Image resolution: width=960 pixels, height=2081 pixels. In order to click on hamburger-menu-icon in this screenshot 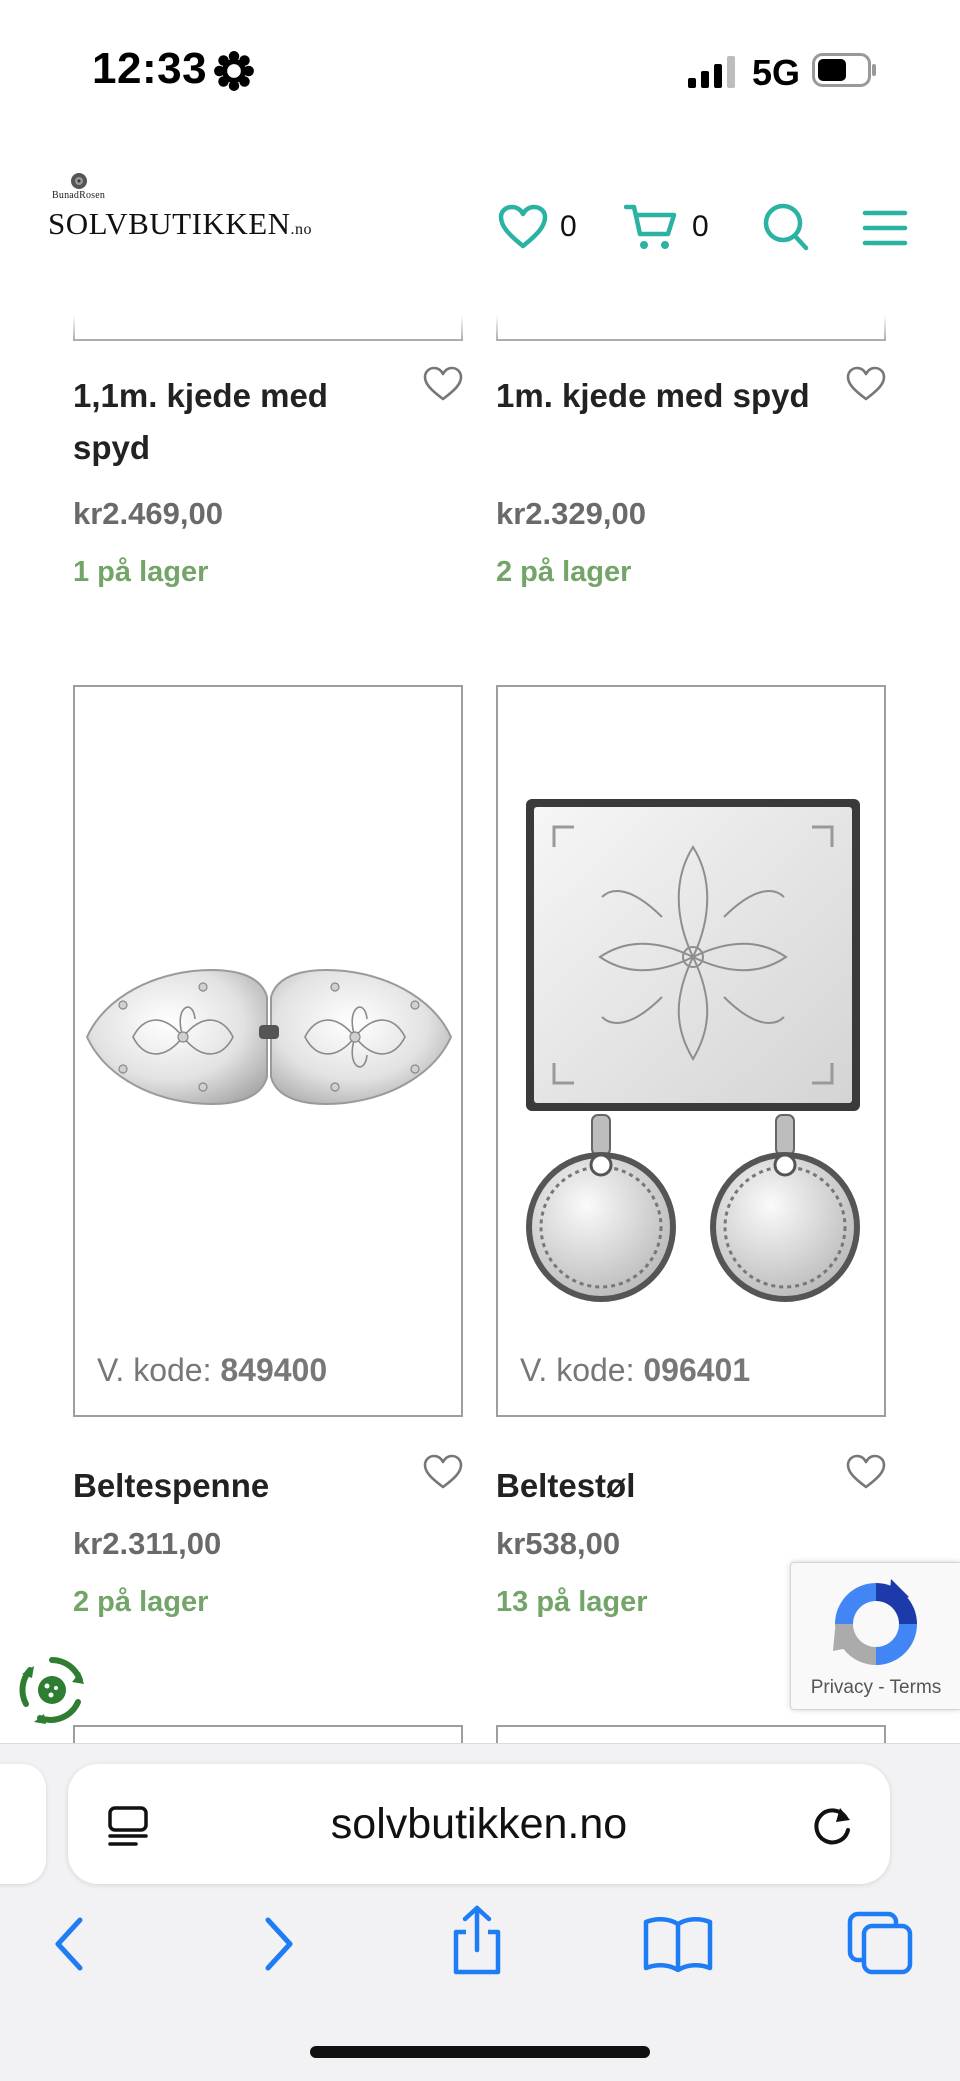, I will do `click(885, 228)`.